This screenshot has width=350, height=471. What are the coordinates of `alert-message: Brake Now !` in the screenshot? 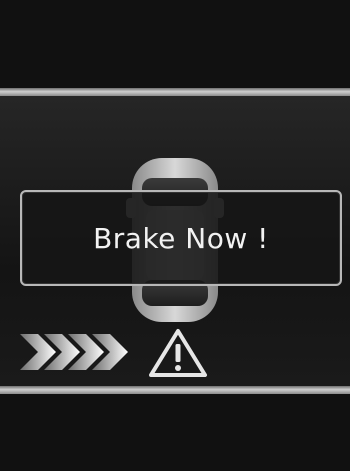 It's located at (181, 238).